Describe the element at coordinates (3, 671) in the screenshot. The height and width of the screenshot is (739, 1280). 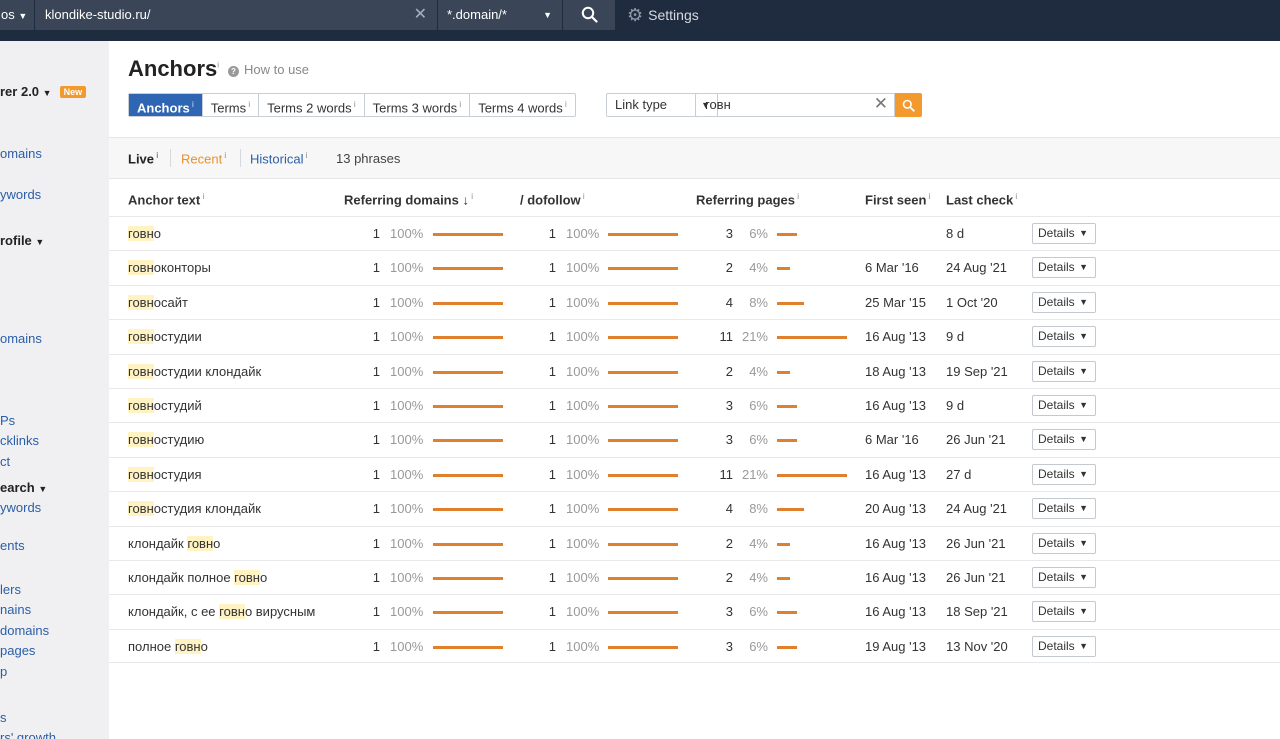
I see `sidebar-item-map: p` at that location.